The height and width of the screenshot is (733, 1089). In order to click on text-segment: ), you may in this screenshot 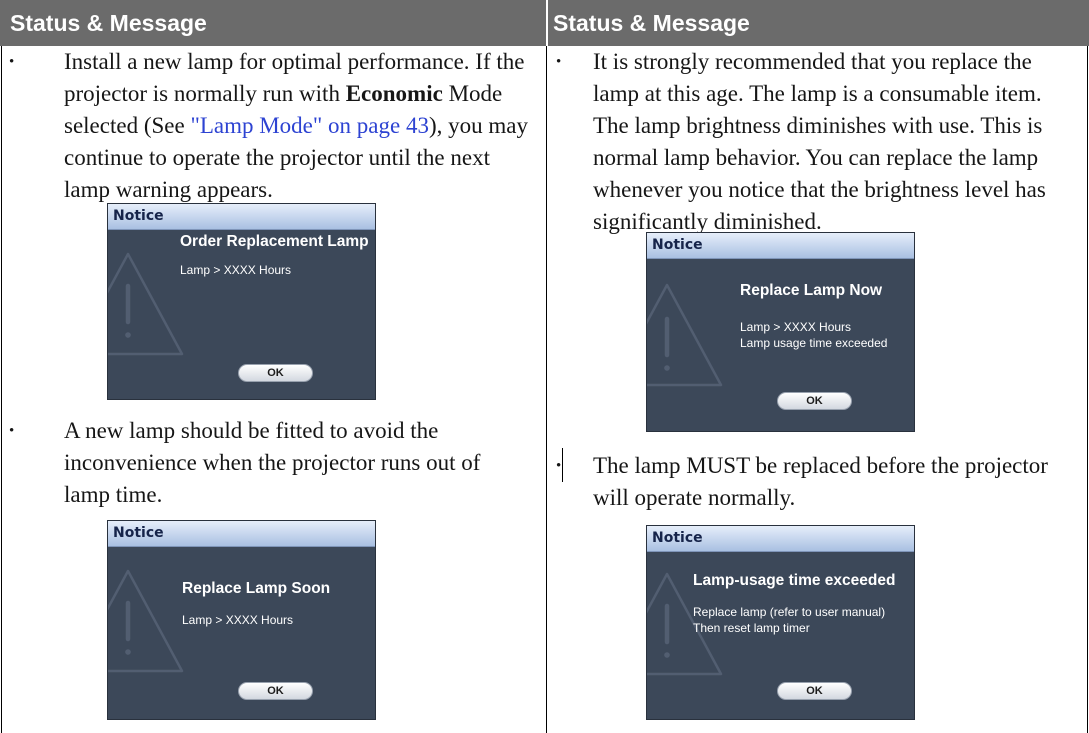, I will do `click(478, 125)`.